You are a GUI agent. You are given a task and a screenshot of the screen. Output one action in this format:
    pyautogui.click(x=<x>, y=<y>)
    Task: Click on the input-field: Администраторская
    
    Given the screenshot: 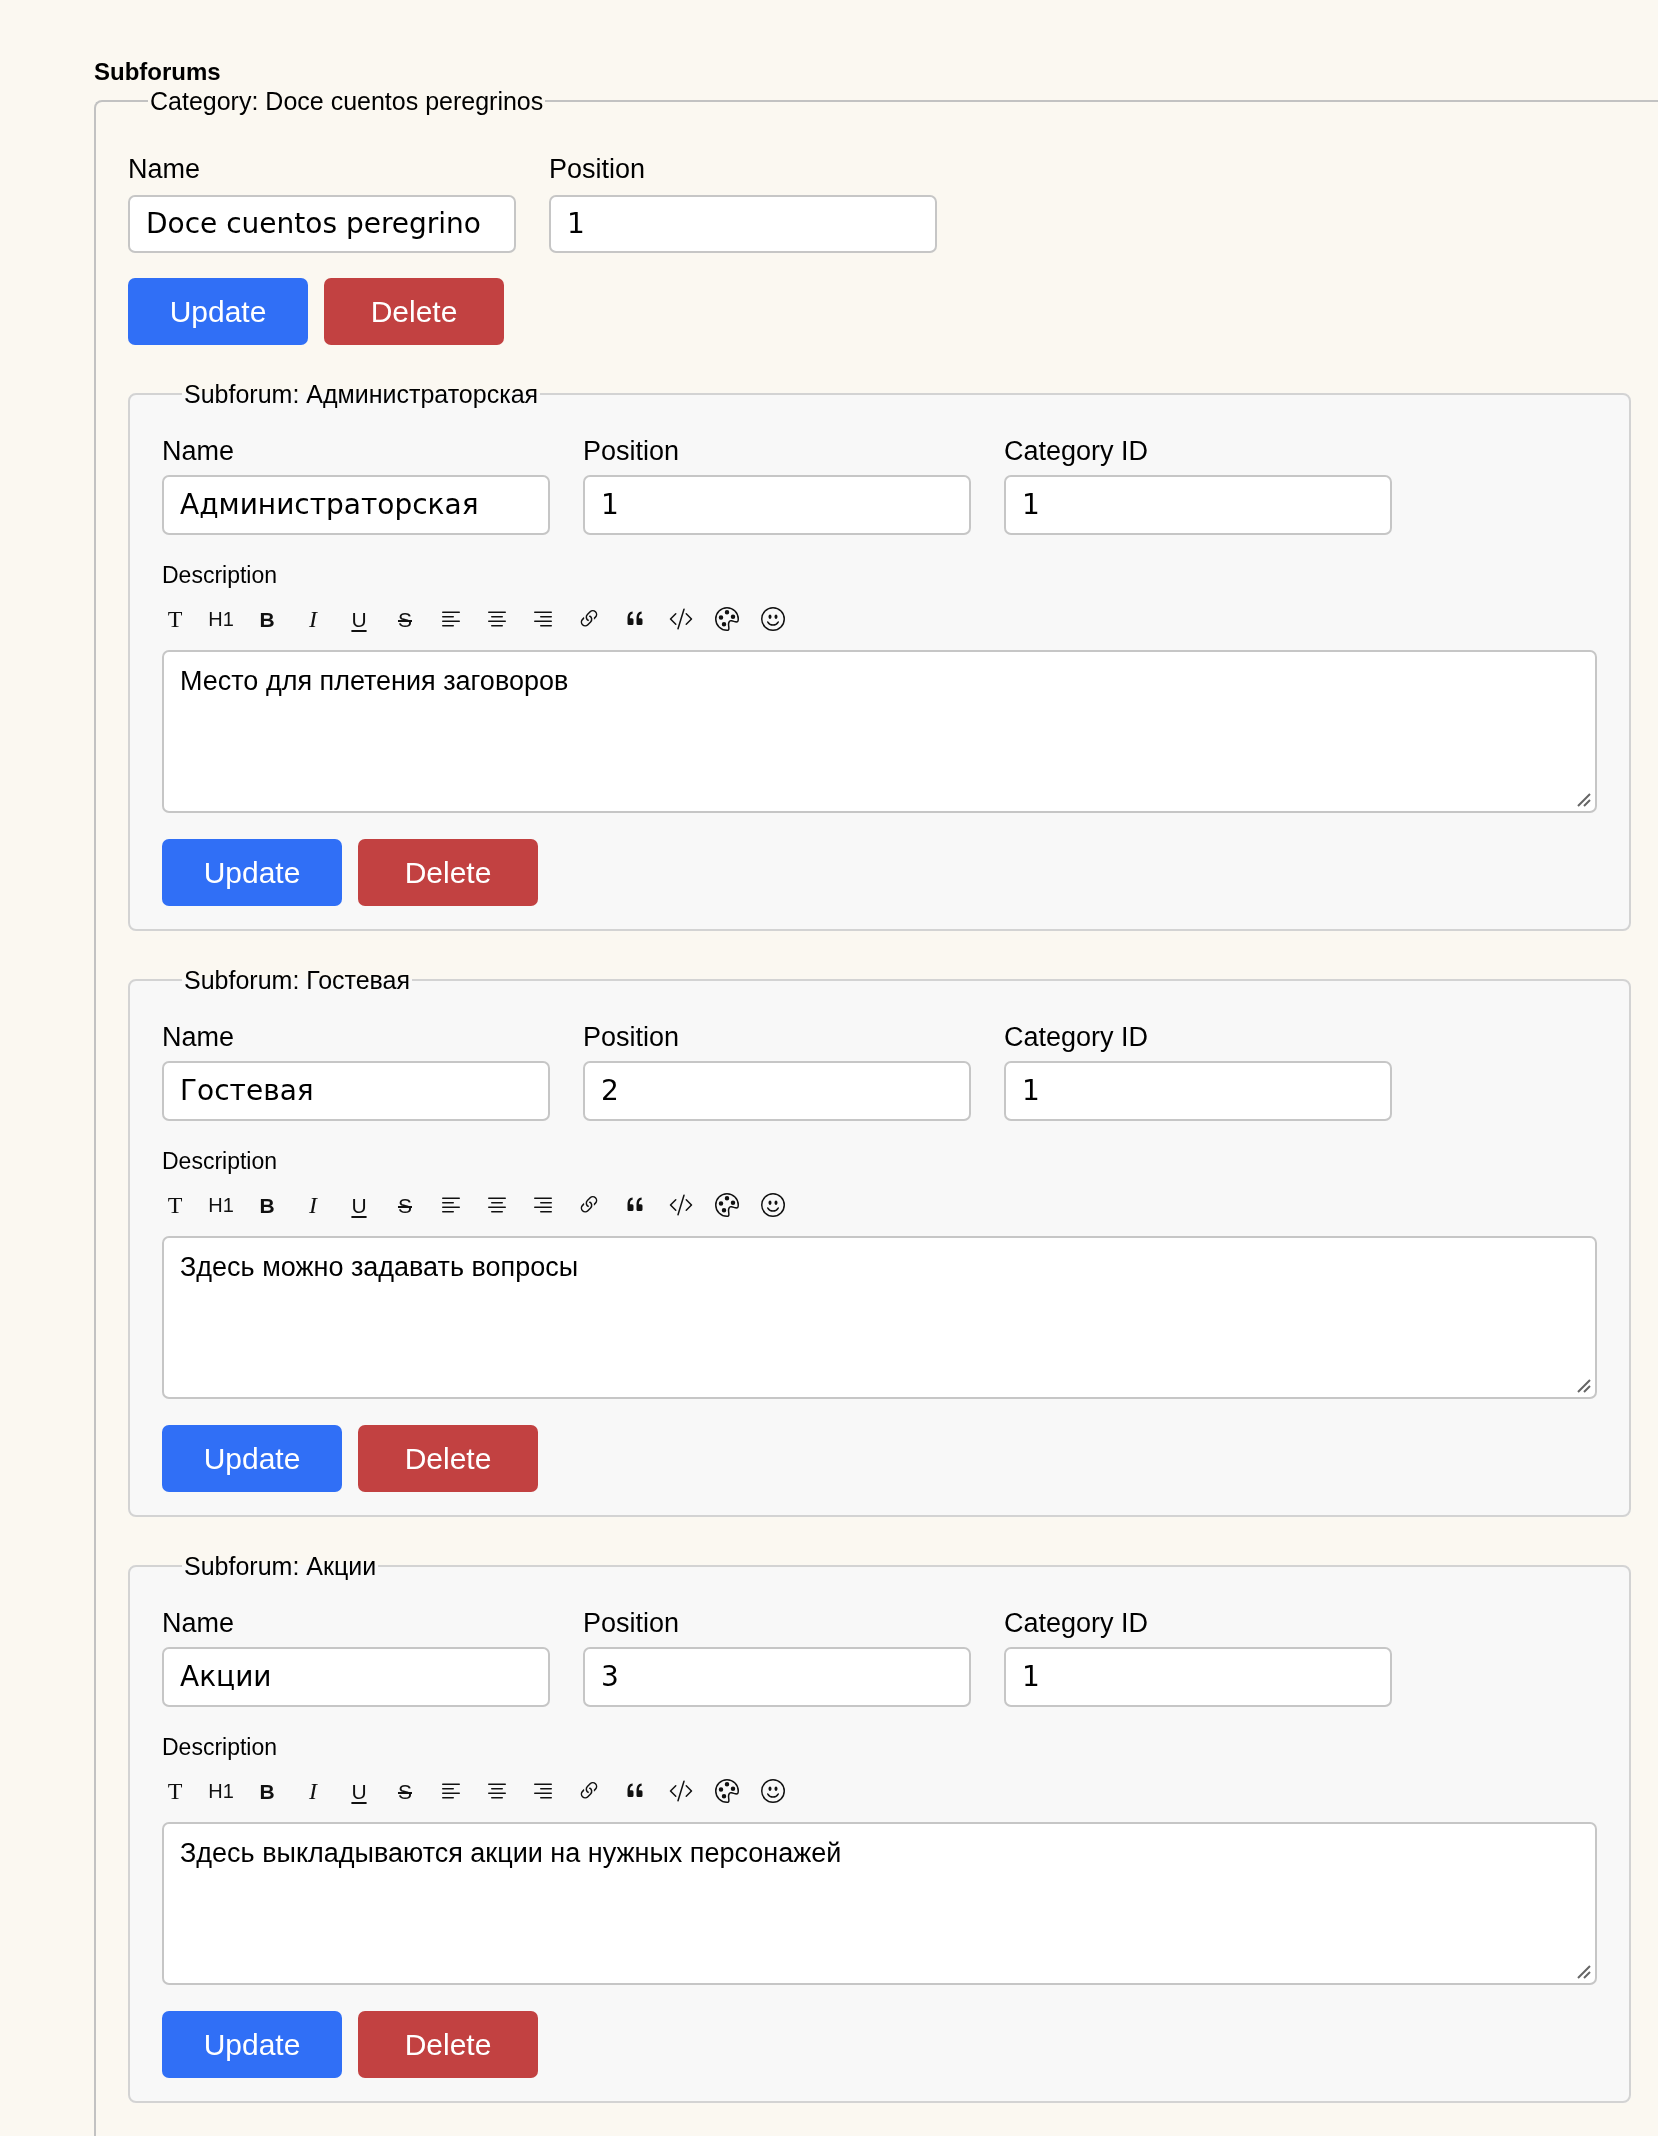 What is the action you would take?
    pyautogui.click(x=356, y=505)
    